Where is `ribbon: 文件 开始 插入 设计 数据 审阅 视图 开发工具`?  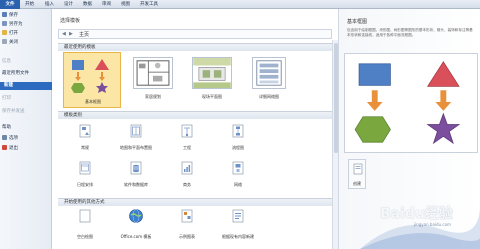 ribbon: 文件 开始 插入 设计 数据 审阅 视图 开发工具 is located at coordinates (240, 4).